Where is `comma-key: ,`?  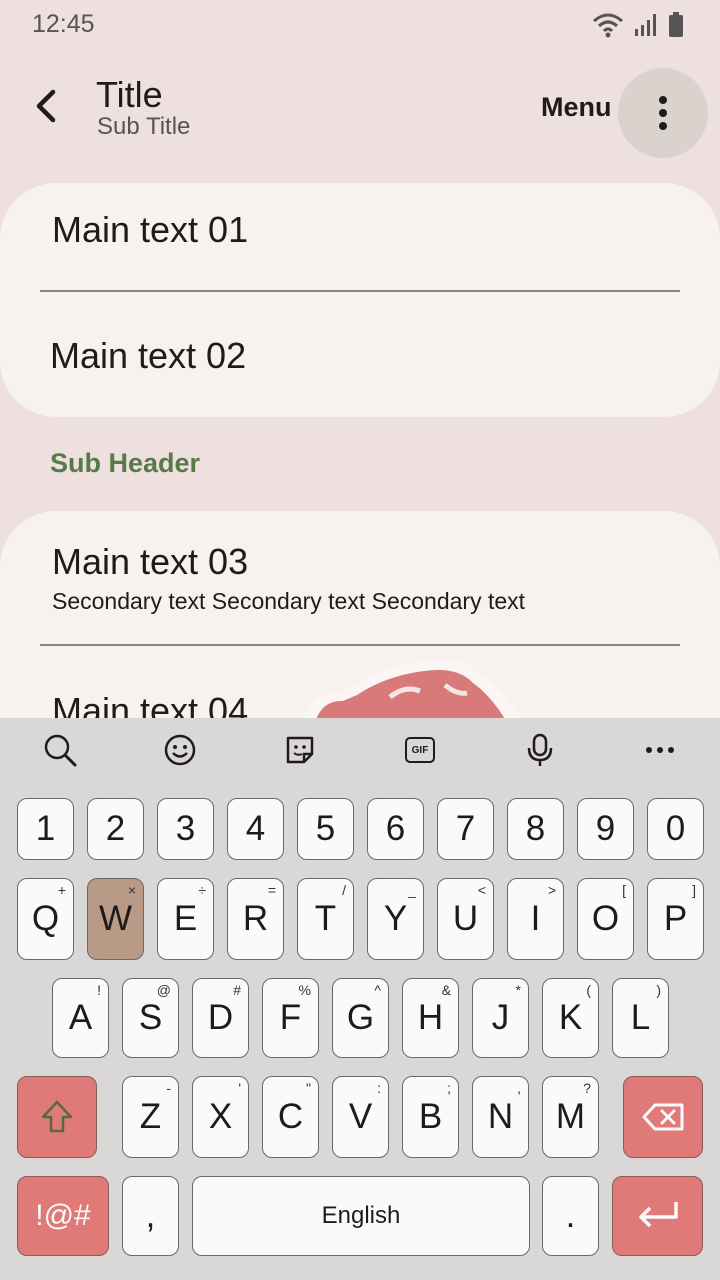 comma-key: , is located at coordinates (150, 1216).